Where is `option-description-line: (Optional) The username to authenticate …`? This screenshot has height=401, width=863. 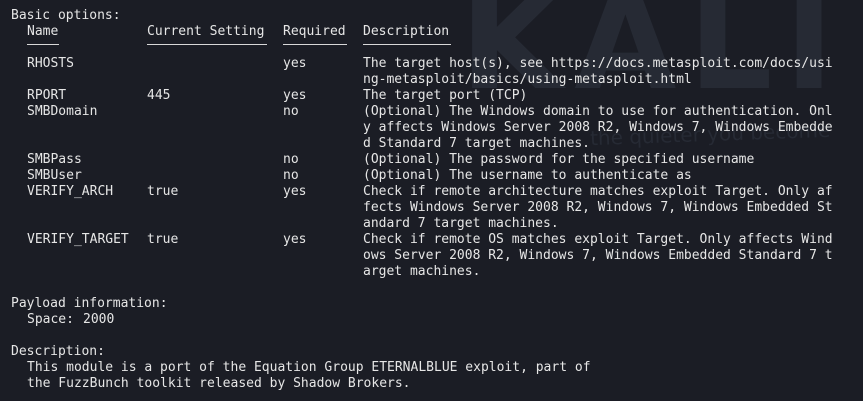 option-description-line: (Optional) The username to authenticate … is located at coordinates (527, 175).